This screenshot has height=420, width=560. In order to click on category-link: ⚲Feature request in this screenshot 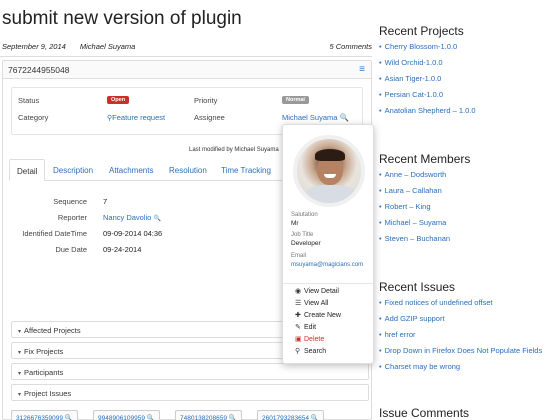, I will do `click(136, 117)`.